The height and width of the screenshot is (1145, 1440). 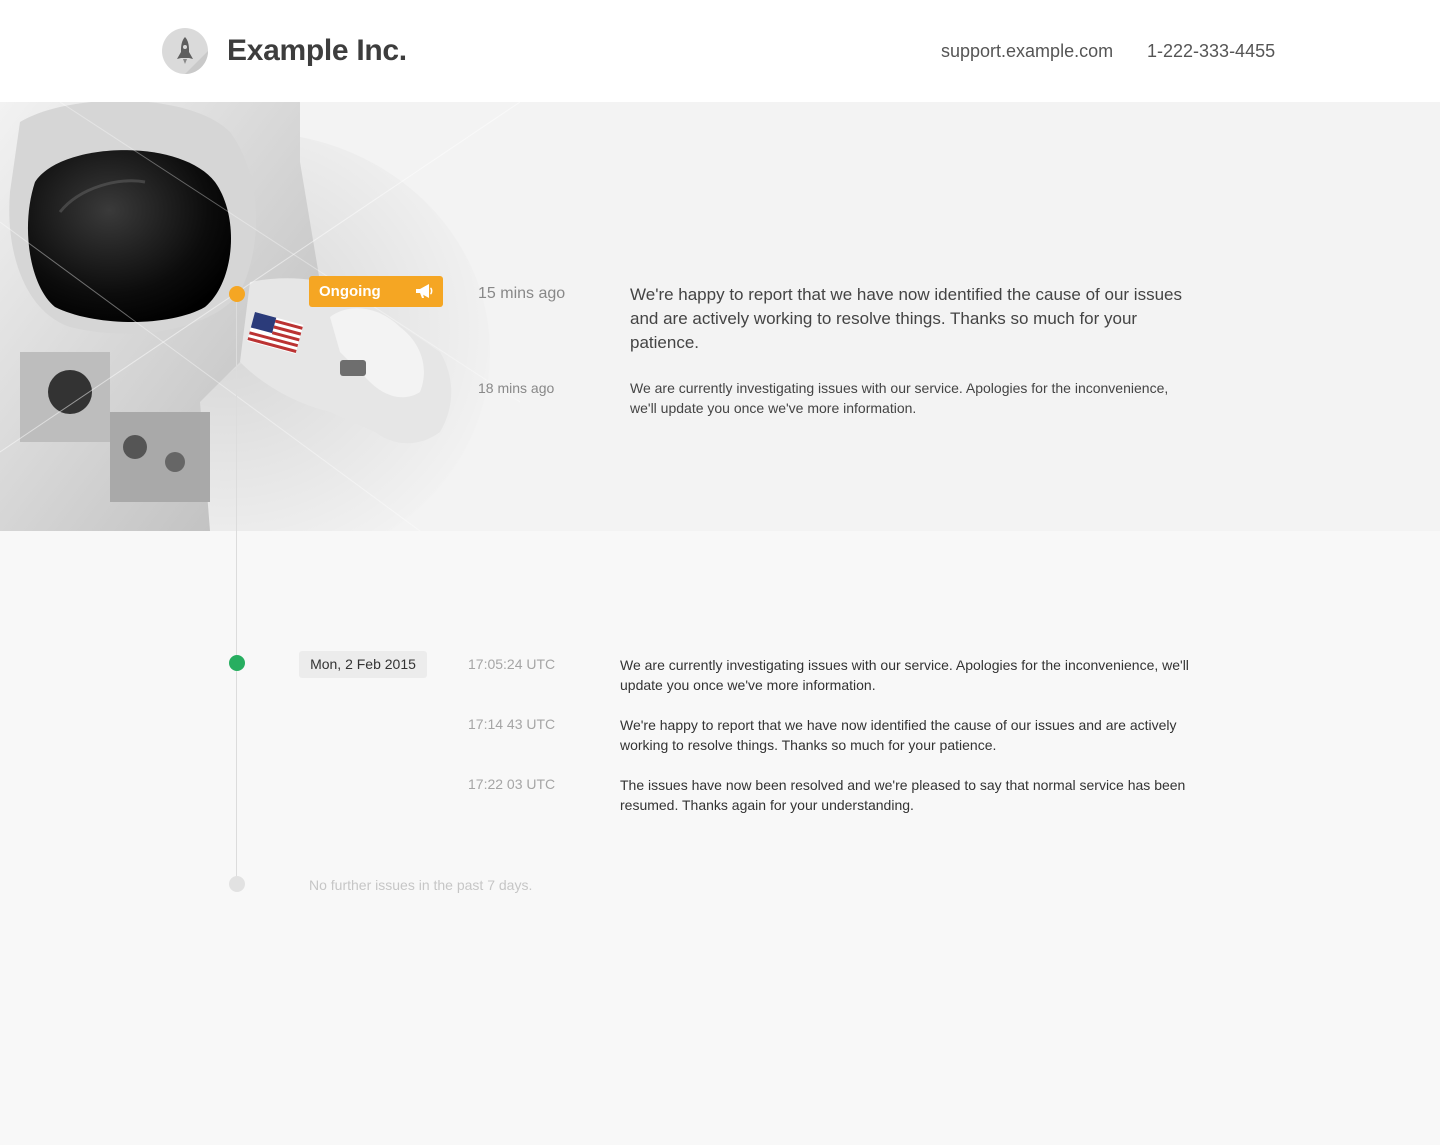 I want to click on brand-name: Example Inc., so click(x=317, y=51).